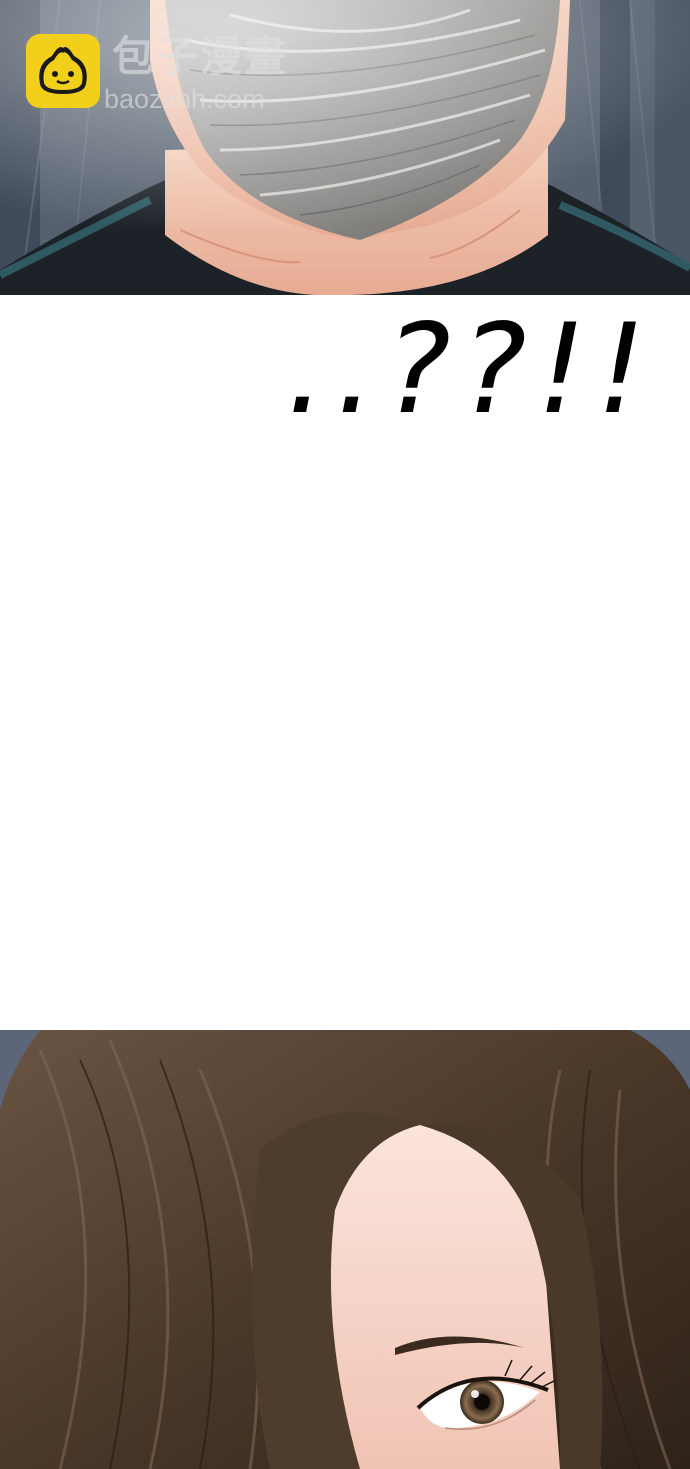 This screenshot has height=1469, width=690. What do you see at coordinates (63, 71) in the screenshot?
I see `bun-logo-icon` at bounding box center [63, 71].